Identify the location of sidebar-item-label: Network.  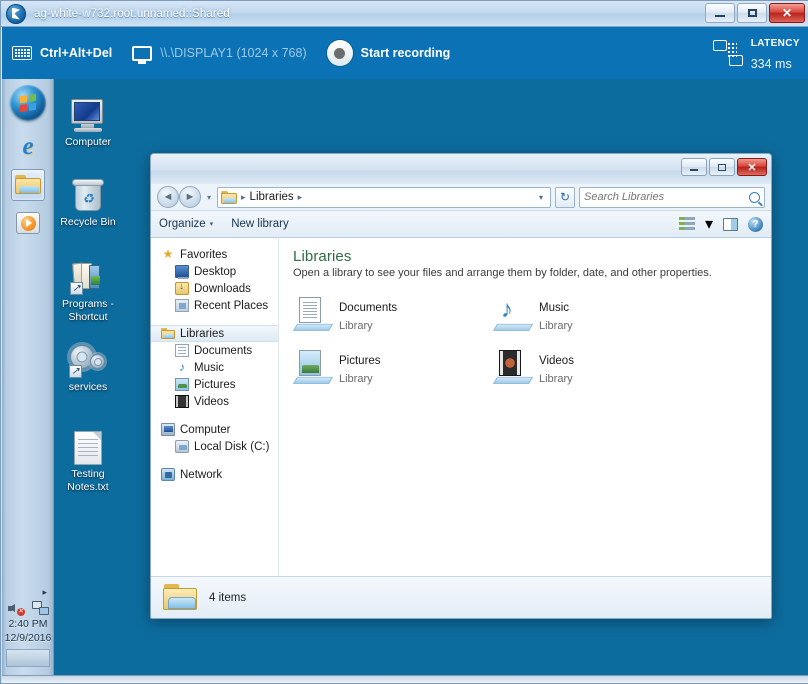
(201, 474).